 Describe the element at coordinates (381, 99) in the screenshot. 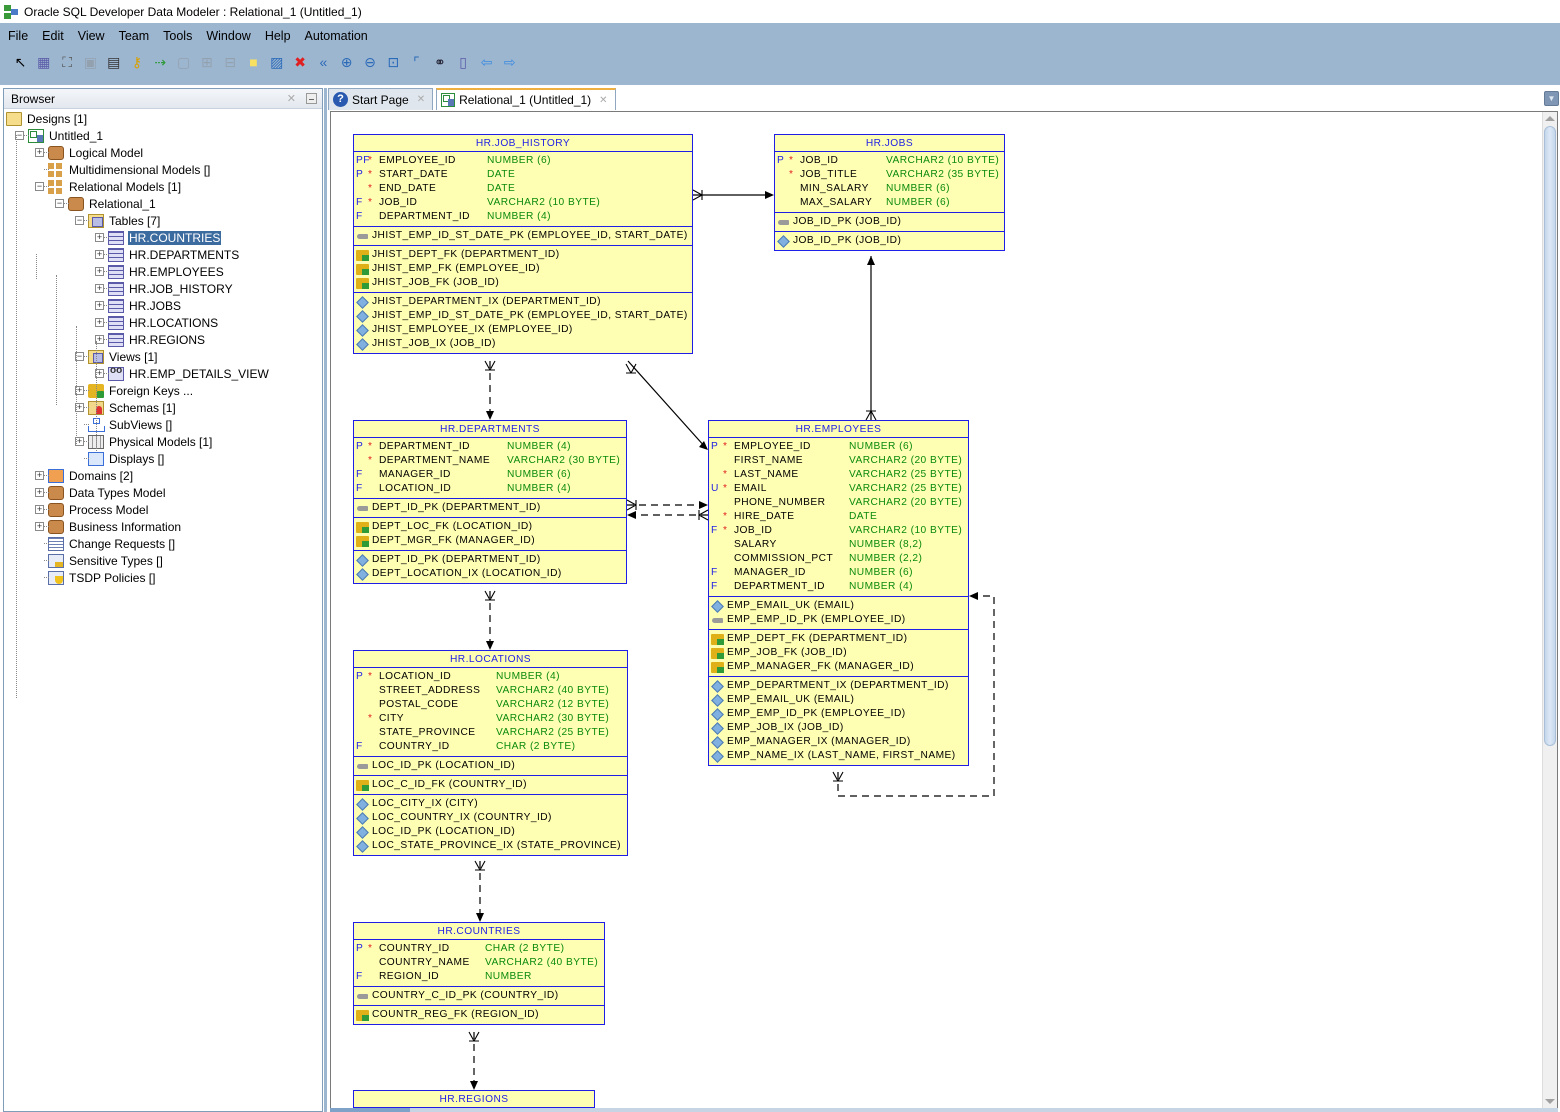

I see `tab-start-page: ? Start Page ✕` at that location.